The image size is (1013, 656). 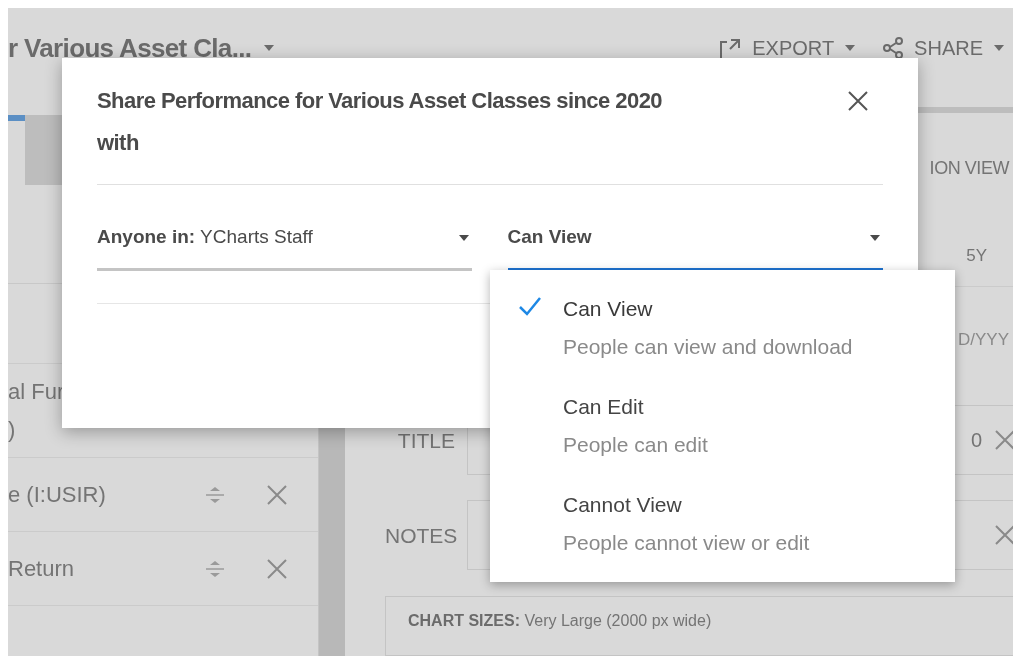 I want to click on share-button: SHARE, so click(x=943, y=48).